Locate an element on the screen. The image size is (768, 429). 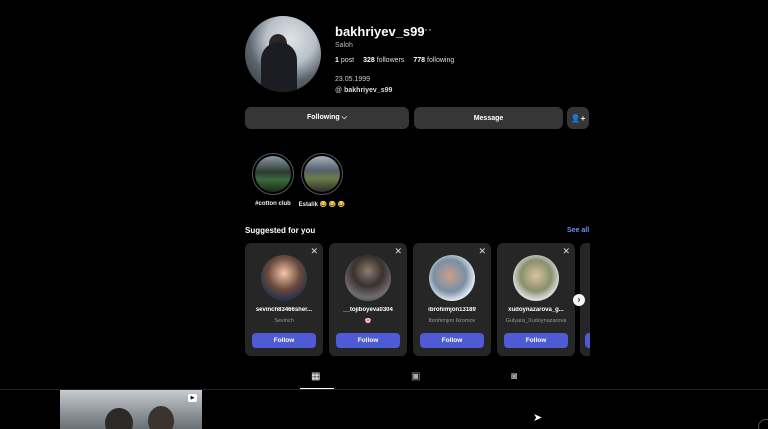
suggested-username: __tojiboyeva0304 is located at coordinates (368, 310).